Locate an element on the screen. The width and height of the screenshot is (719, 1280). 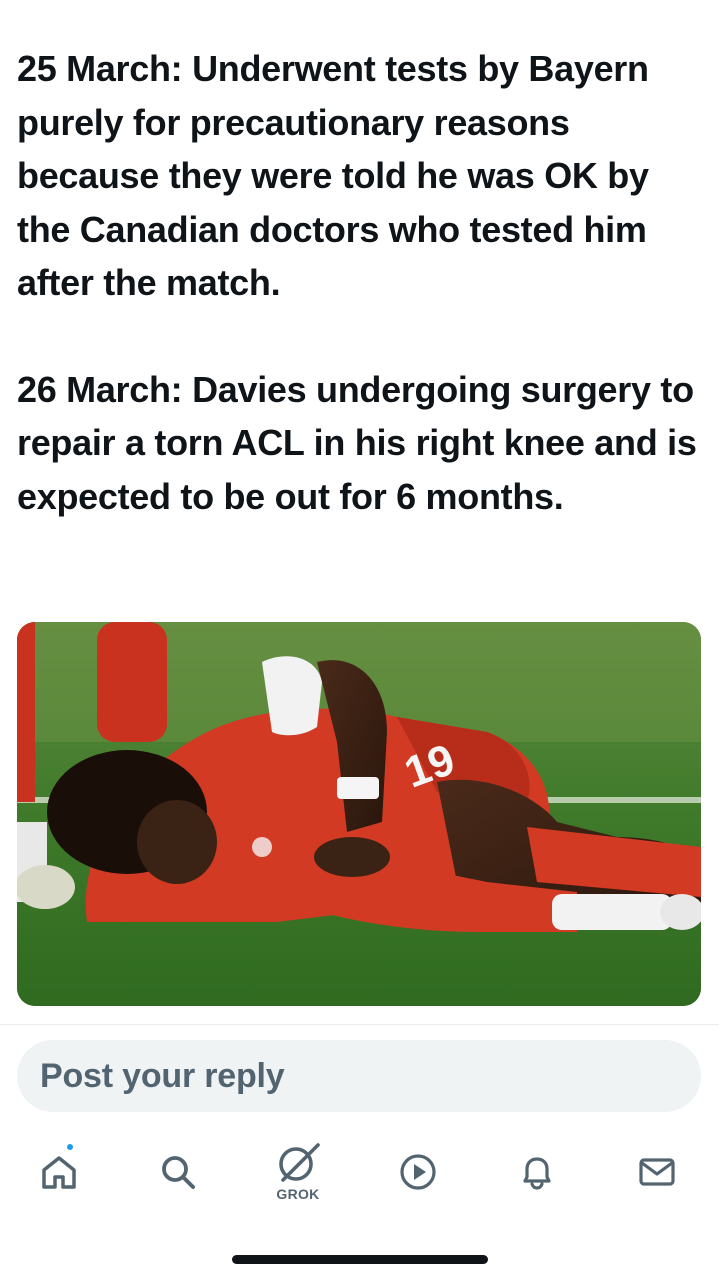
bottom-nav: GROK is located at coordinates (359, 1176).